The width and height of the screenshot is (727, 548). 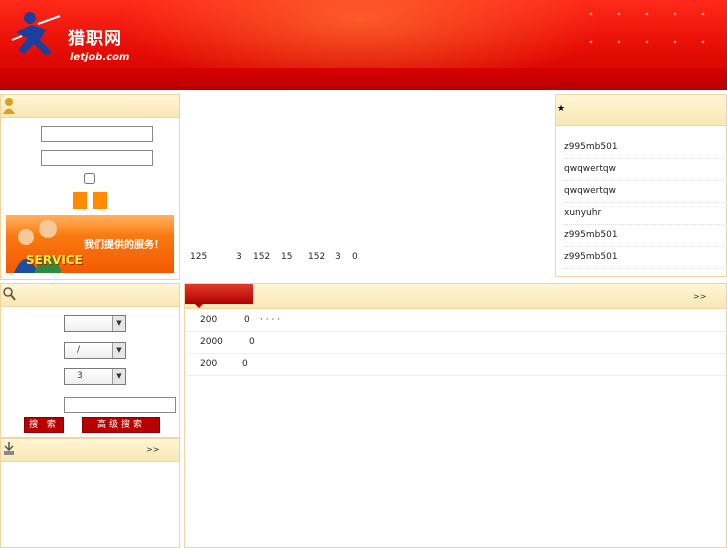 What do you see at coordinates (9, 106) in the screenshot?
I see `user-icon` at bounding box center [9, 106].